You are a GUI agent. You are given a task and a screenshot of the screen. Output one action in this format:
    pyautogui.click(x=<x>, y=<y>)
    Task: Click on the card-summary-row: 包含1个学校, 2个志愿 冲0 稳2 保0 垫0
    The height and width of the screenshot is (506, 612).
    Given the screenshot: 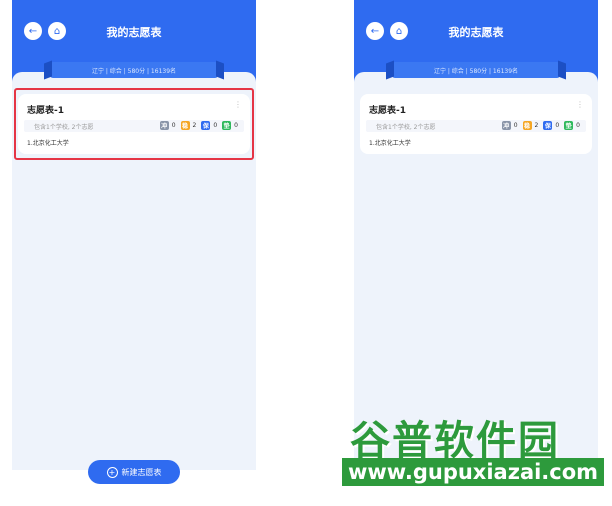 What is the action you would take?
    pyautogui.click(x=476, y=126)
    